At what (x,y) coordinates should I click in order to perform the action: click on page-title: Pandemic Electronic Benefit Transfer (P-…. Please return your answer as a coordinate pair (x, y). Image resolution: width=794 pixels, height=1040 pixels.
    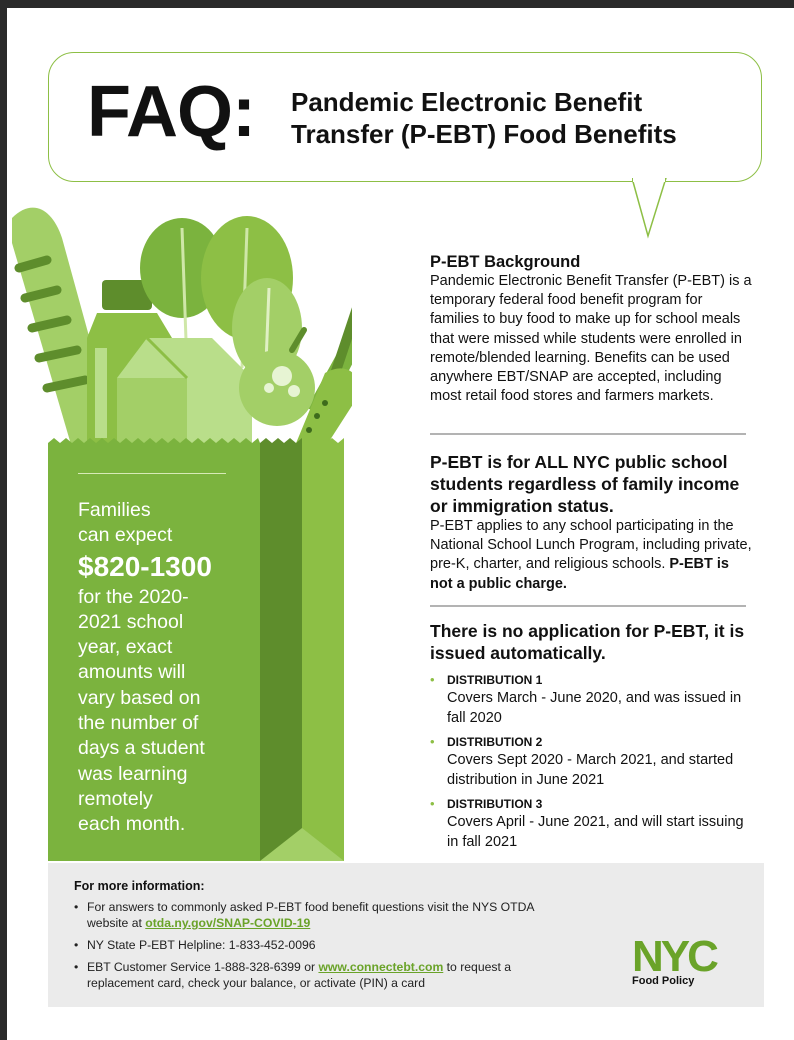
    Looking at the image, I should click on (521, 118).